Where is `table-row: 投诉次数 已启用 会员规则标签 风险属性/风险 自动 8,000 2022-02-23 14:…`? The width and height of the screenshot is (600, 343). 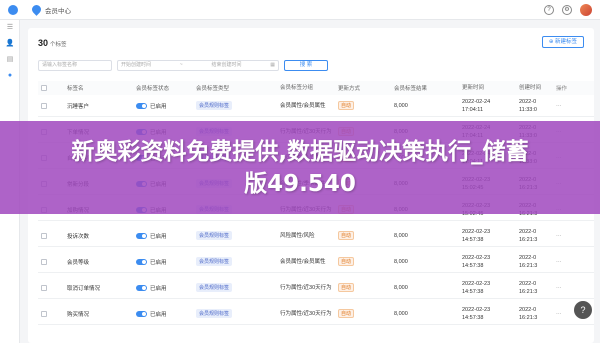 table-row: 投诉次数 已启用 会员规则标签 风险属性/风险 自动 8,000 2022-02-23 14:… is located at coordinates (316, 236).